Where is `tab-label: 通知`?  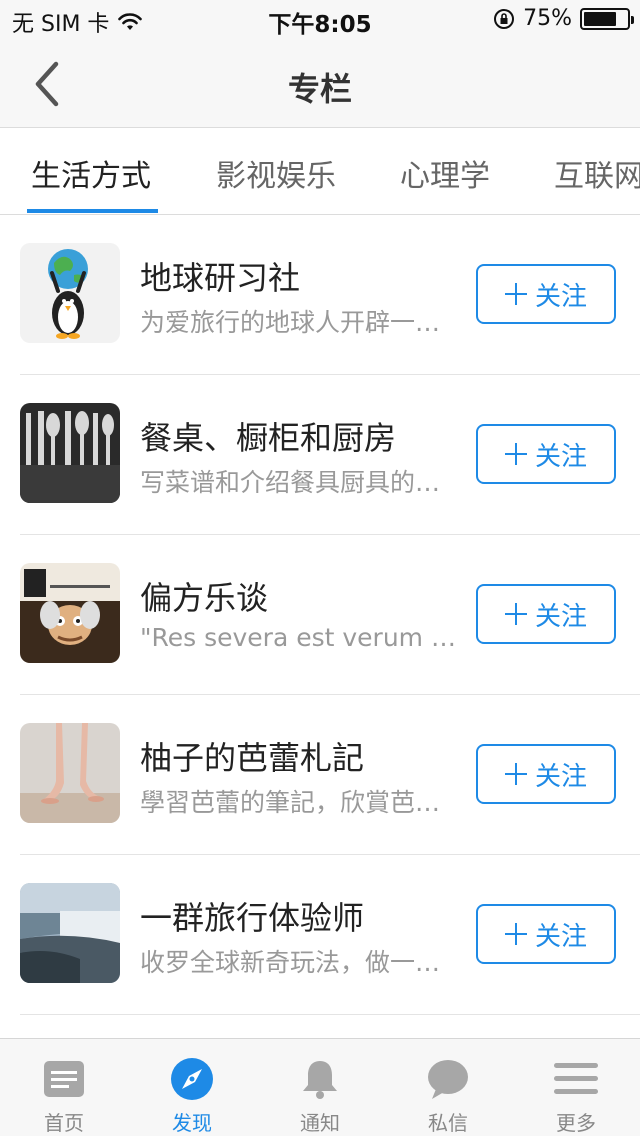 tab-label: 通知 is located at coordinates (320, 1123).